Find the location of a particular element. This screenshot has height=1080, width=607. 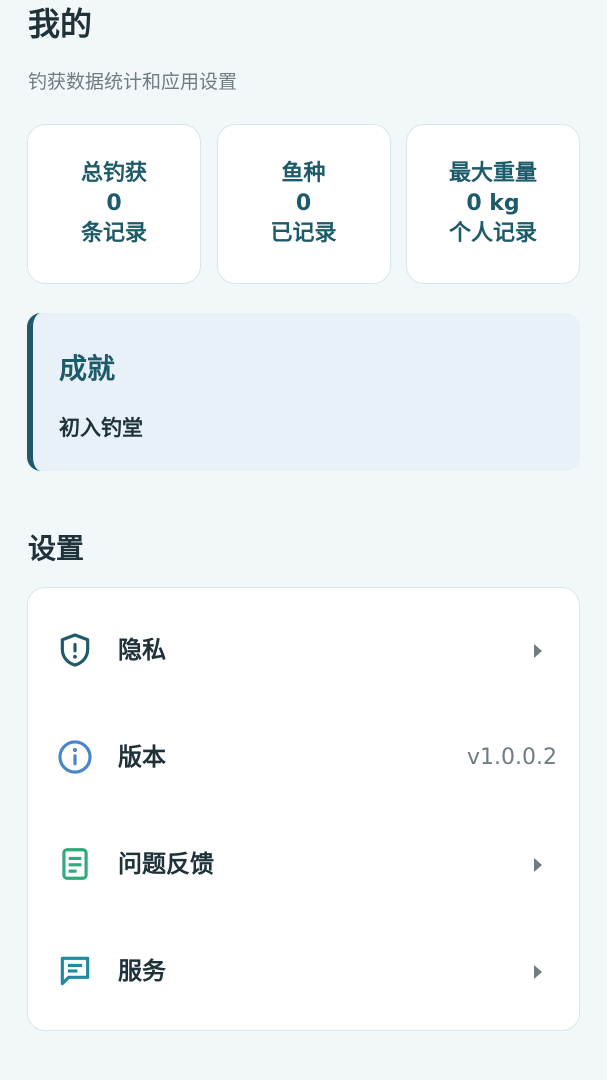

stat-value: 0 kg is located at coordinates (493, 203).